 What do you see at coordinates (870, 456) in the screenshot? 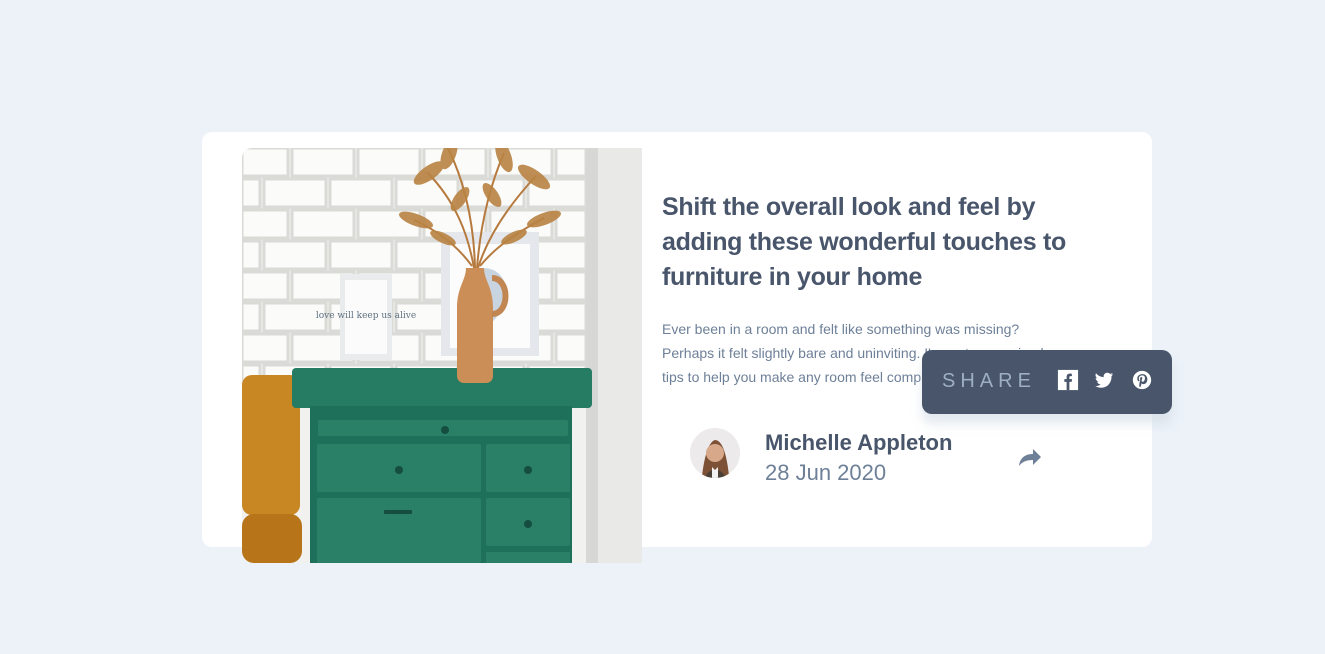
I see `author-section: Michelle Appleton 28 Jun 2020` at bounding box center [870, 456].